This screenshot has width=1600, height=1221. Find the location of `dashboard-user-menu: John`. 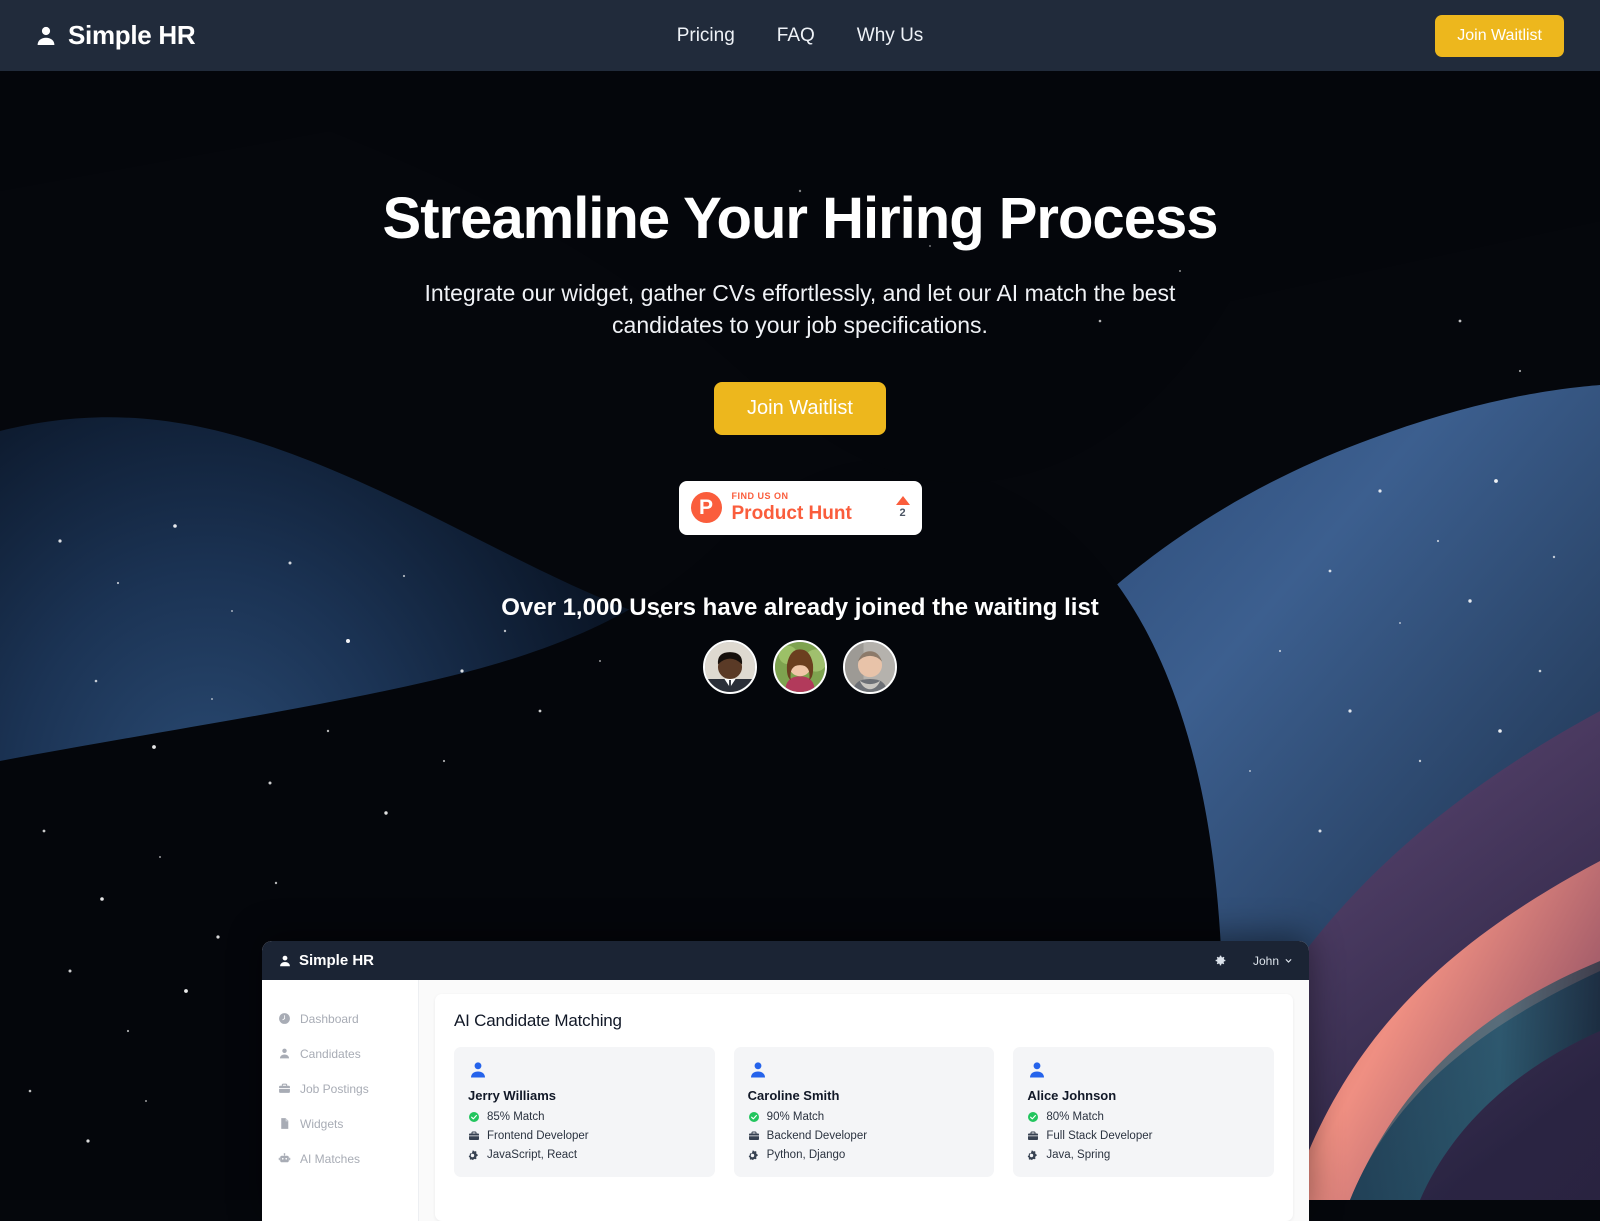

dashboard-user-menu: John is located at coordinates (1273, 961).